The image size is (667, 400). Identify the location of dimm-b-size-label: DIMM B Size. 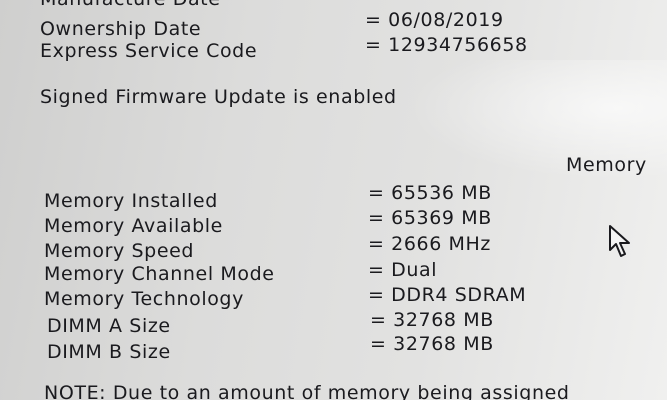
(109, 352).